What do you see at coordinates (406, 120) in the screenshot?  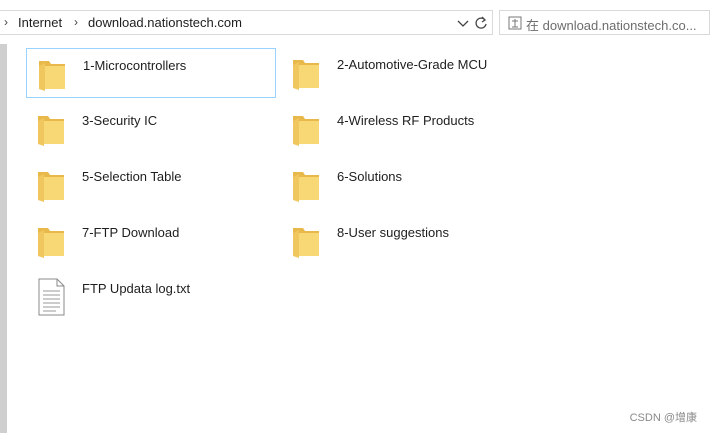 I see `item-label: 4-Wireless RF Products` at bounding box center [406, 120].